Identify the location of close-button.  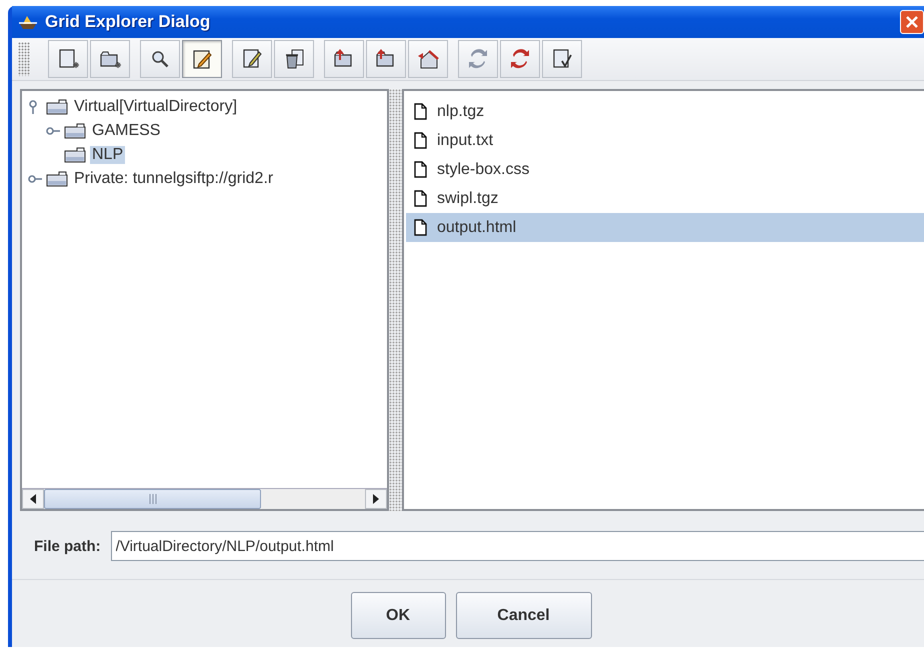
(912, 22).